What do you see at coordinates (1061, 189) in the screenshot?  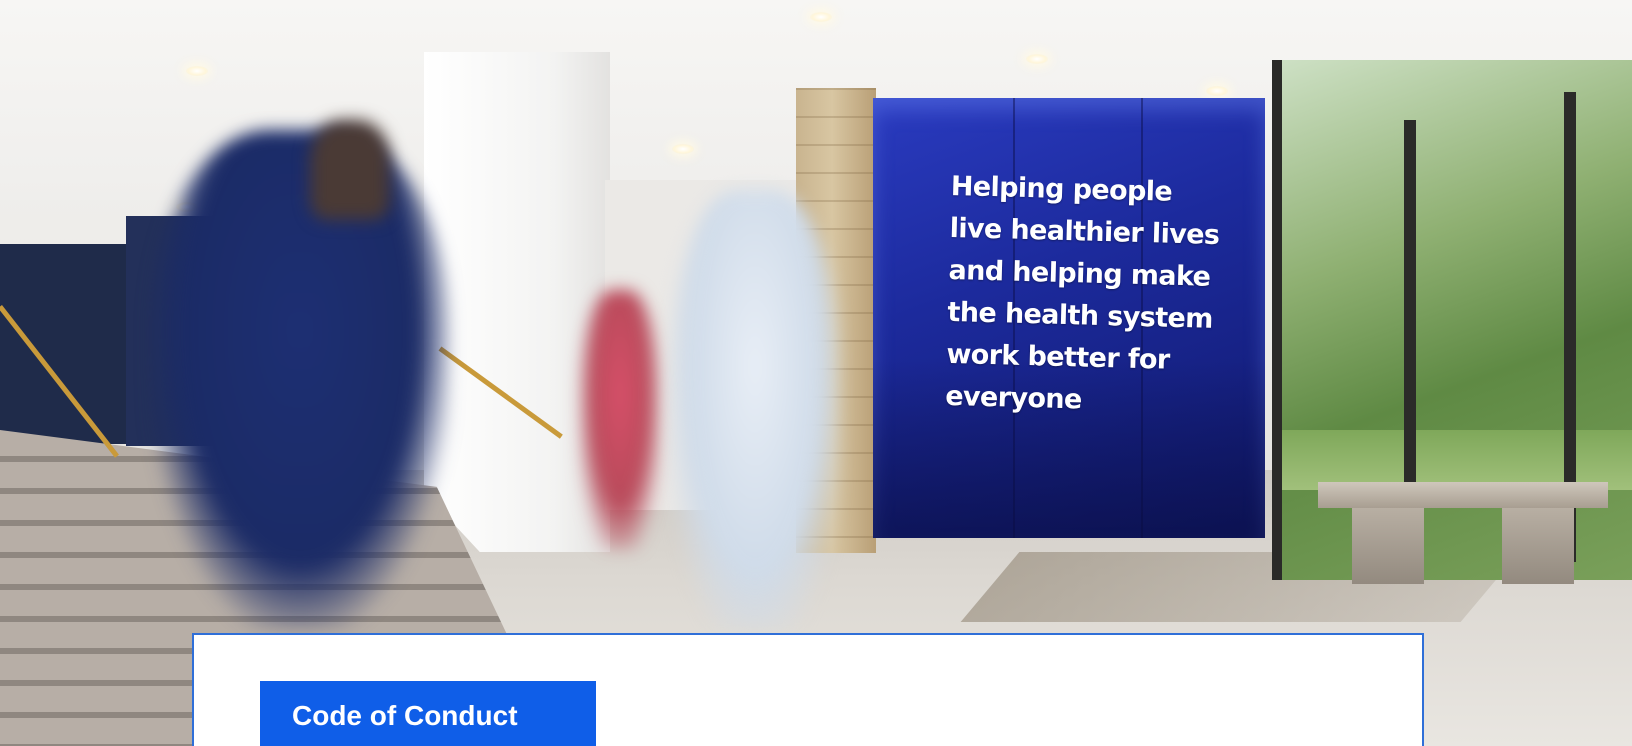 I see `wall-text-line: Helping people` at bounding box center [1061, 189].